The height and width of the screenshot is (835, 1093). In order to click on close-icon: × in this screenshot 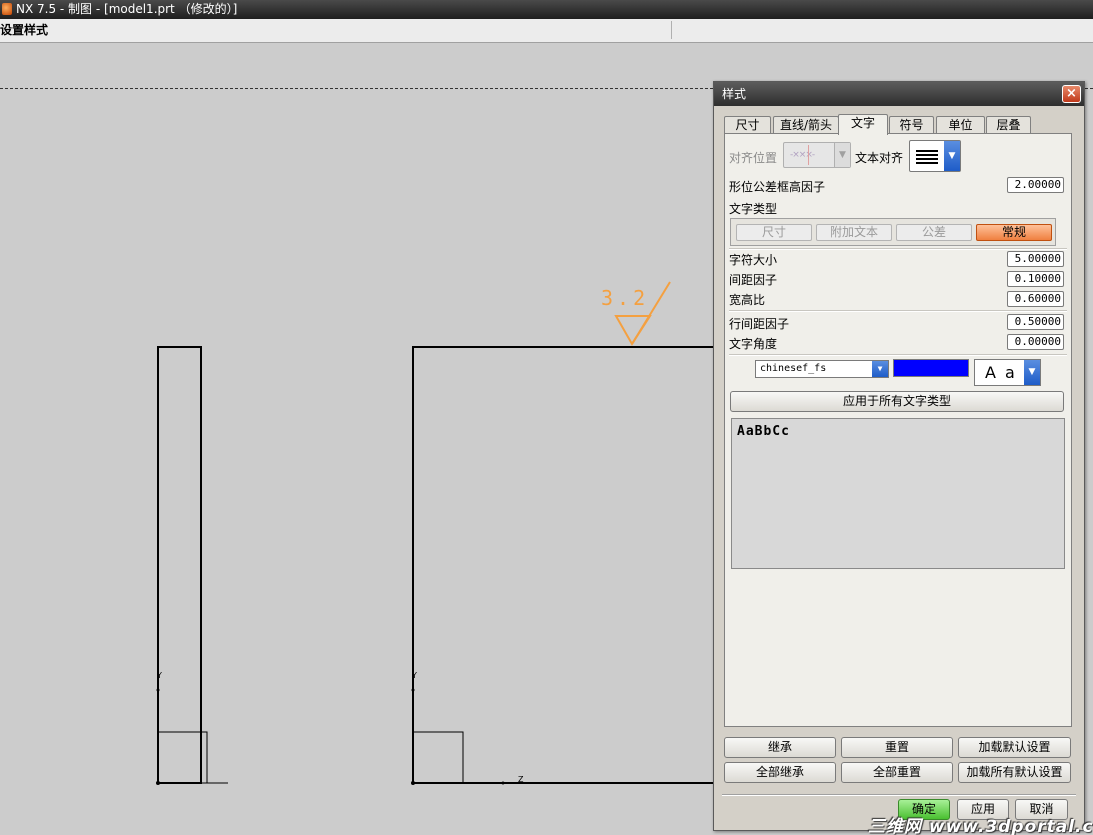, I will do `click(1071, 94)`.